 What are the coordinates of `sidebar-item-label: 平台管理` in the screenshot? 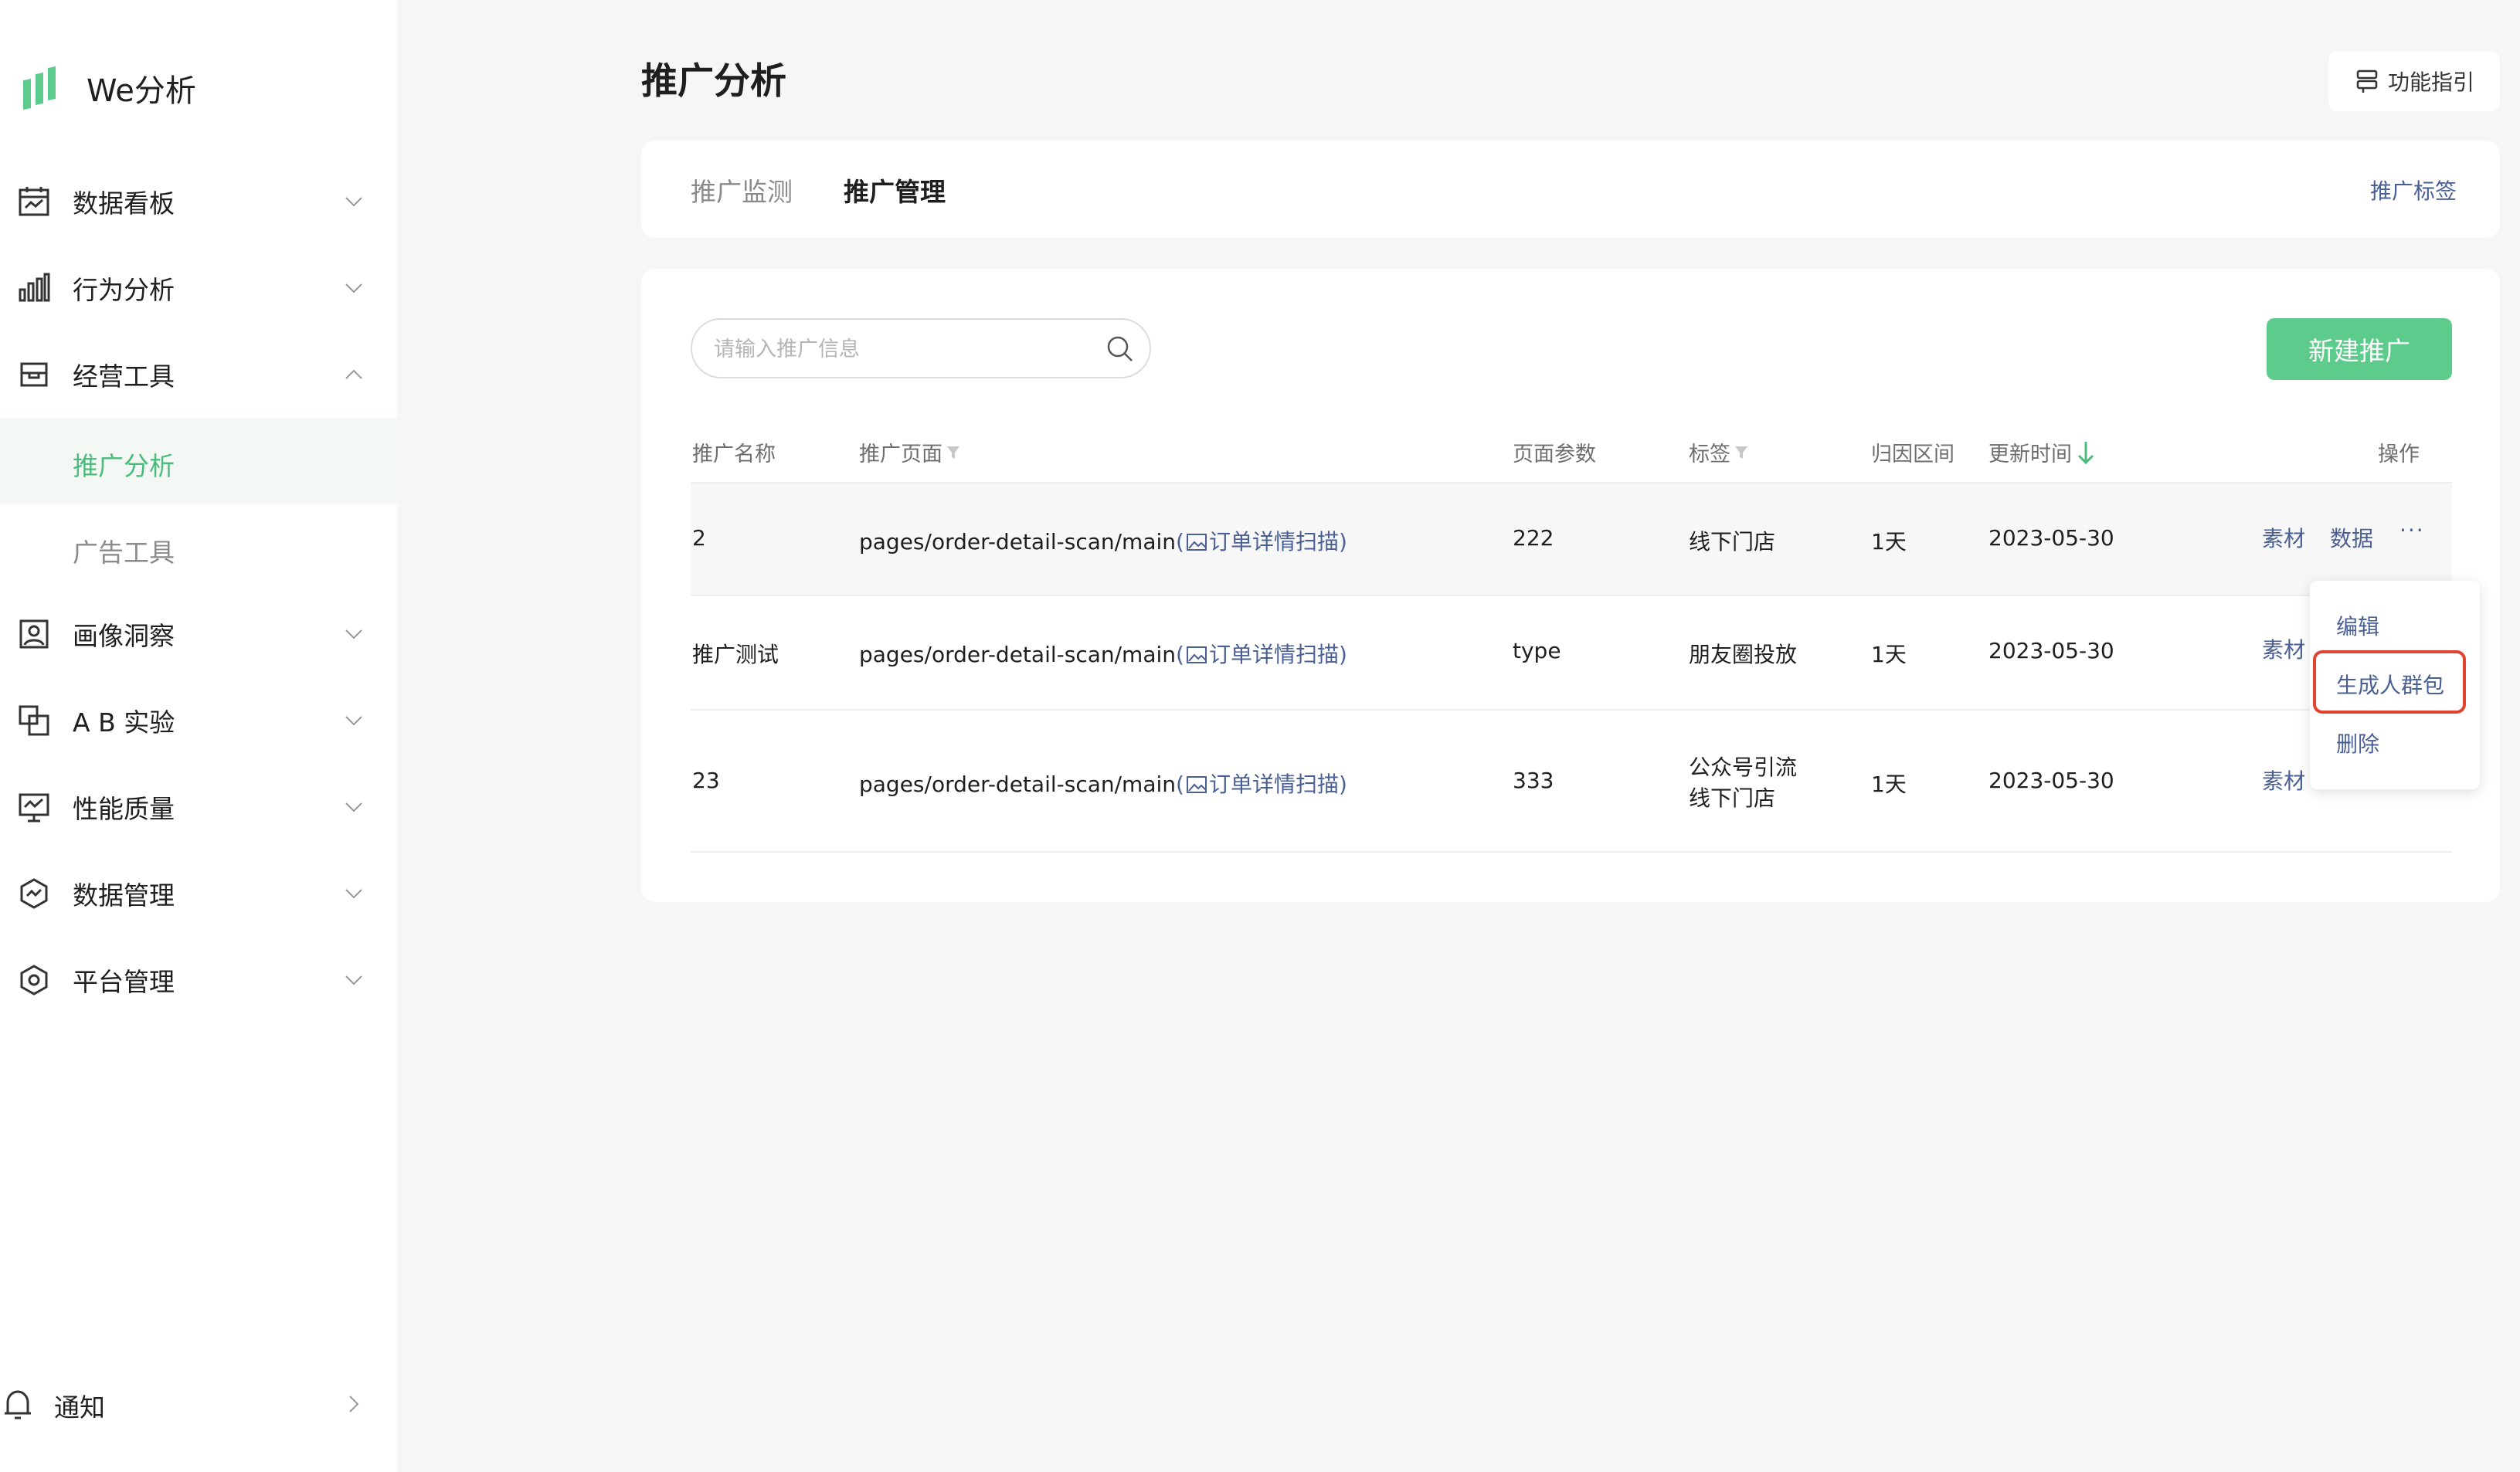 It's located at (124, 982).